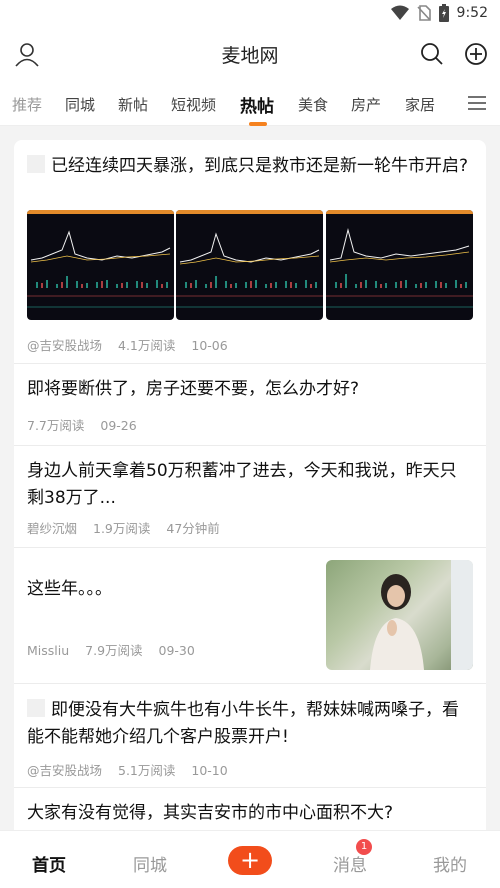  Describe the element at coordinates (150, 863) in the screenshot. I see `nav-local: 同城` at that location.